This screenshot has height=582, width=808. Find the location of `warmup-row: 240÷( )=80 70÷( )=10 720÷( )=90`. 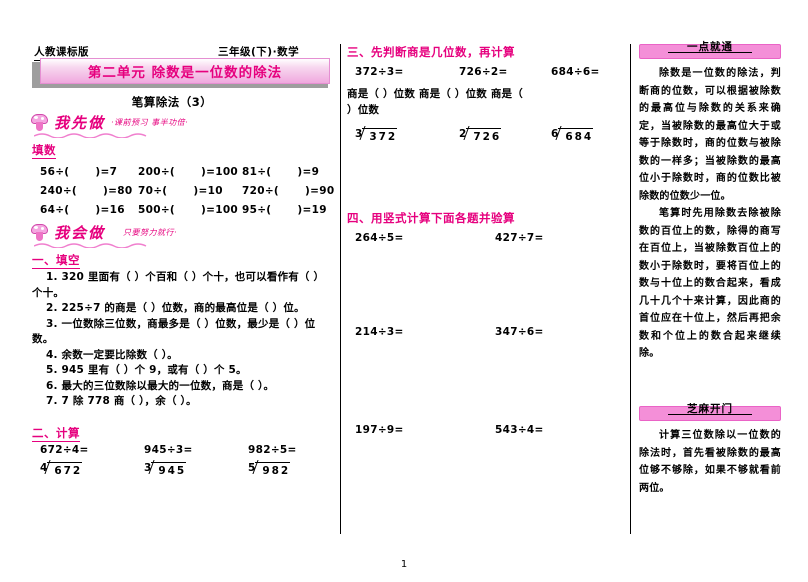

warmup-row: 240÷( )=80 70÷( )=10 720÷( )=90 is located at coordinates (187, 190).